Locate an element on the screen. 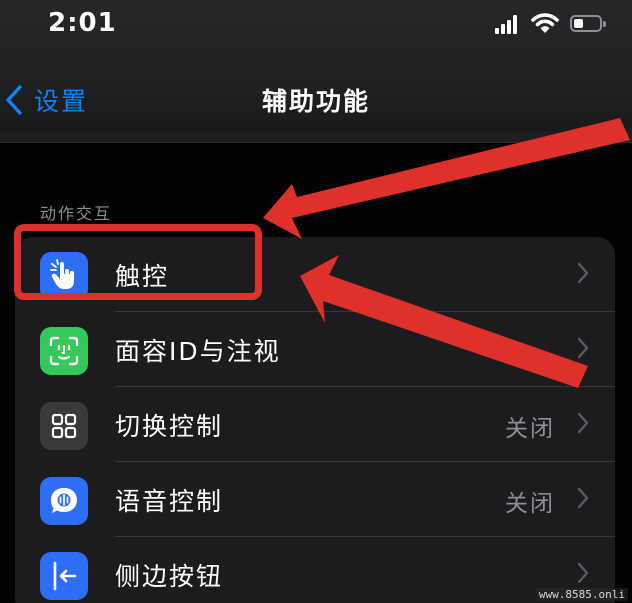 Image resolution: width=632 pixels, height=603 pixels. page-title: 辅助功能 is located at coordinates (315, 101).